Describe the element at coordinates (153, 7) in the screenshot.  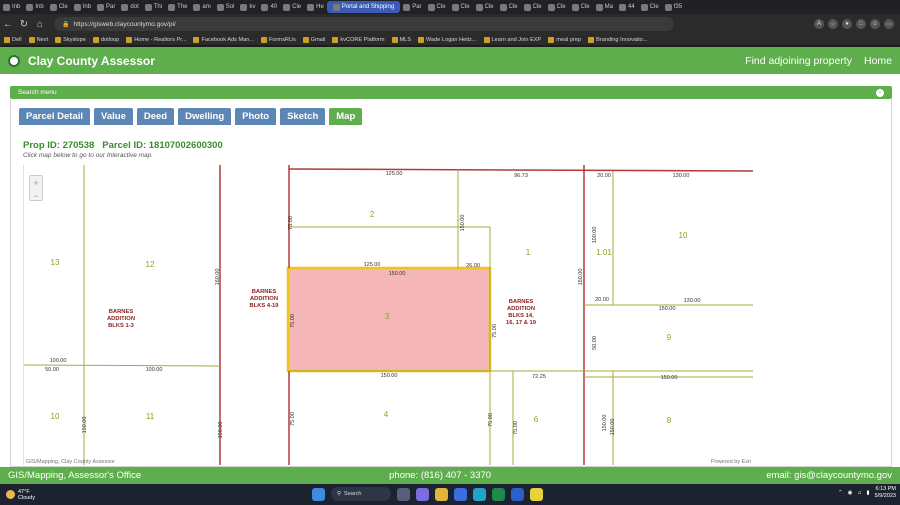
I see `browser-tab: Thi` at that location.